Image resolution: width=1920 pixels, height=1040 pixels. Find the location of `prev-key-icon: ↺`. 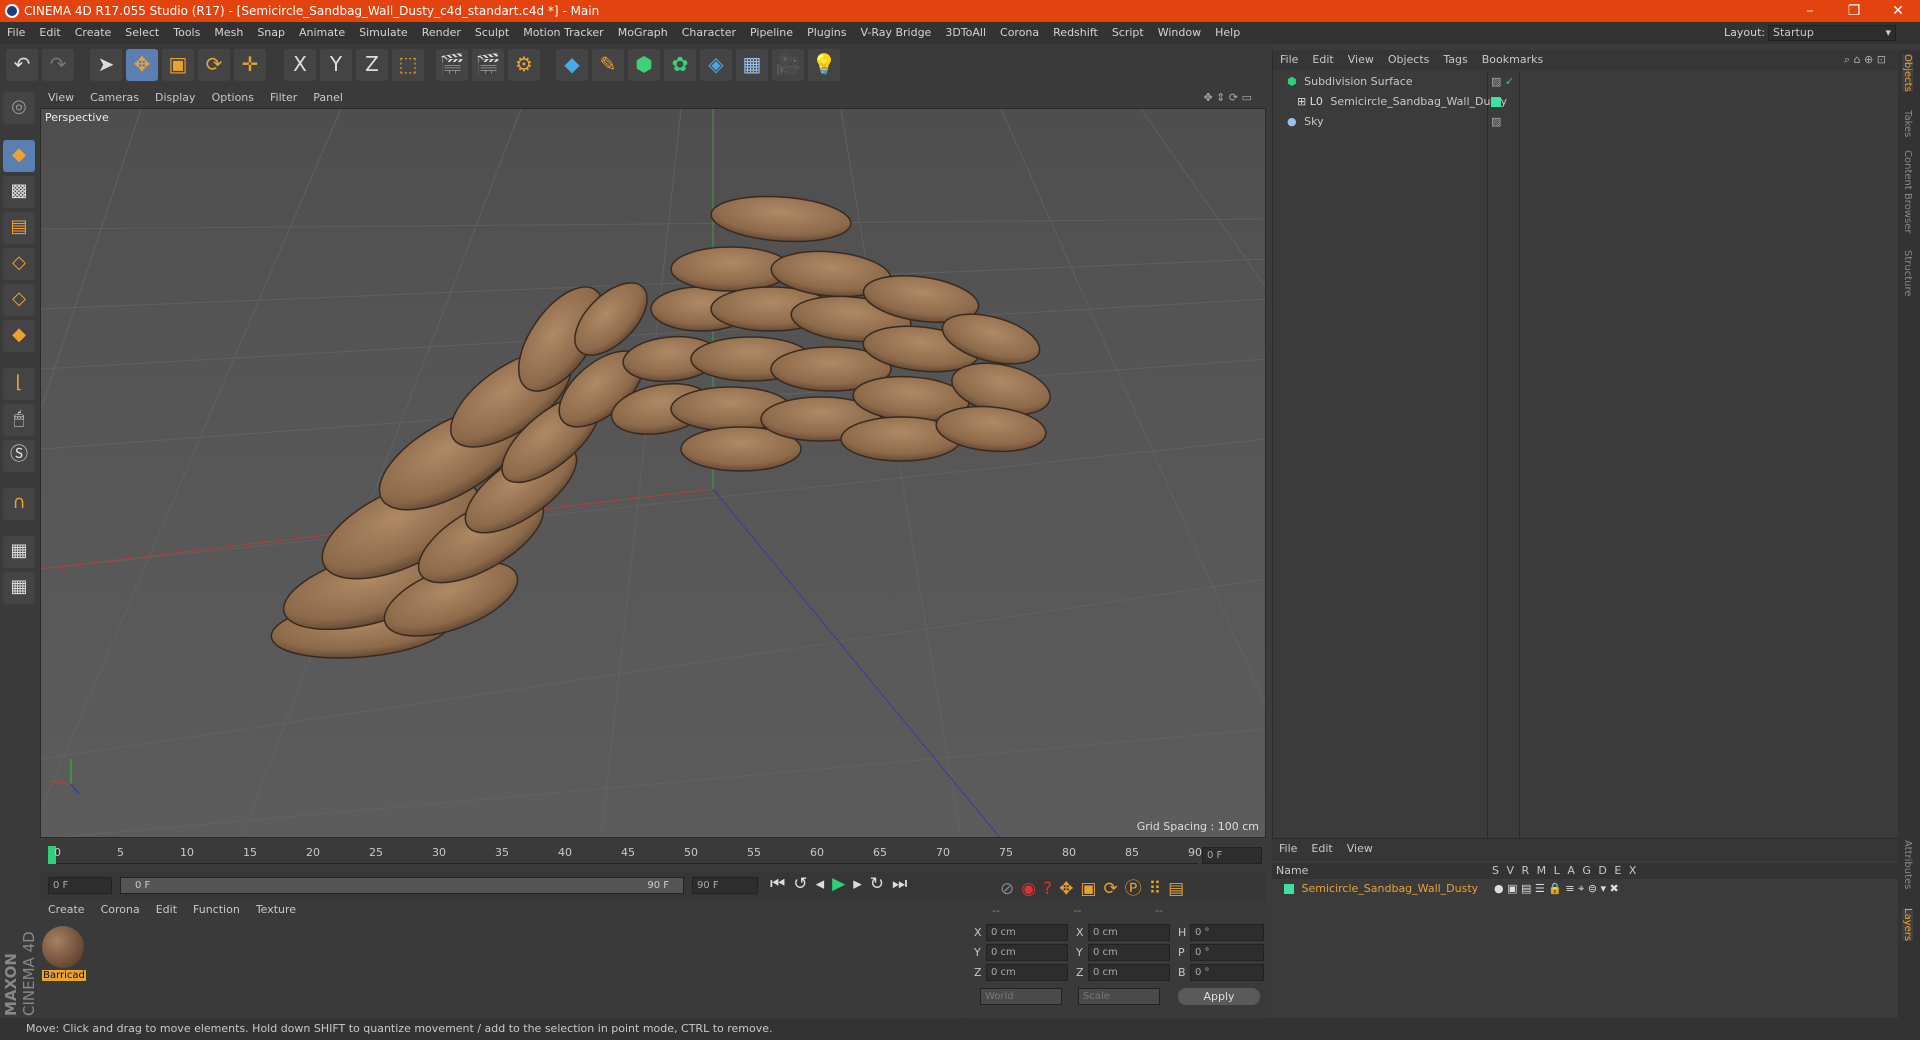

prev-key-icon: ↺ is located at coordinates (804, 884).